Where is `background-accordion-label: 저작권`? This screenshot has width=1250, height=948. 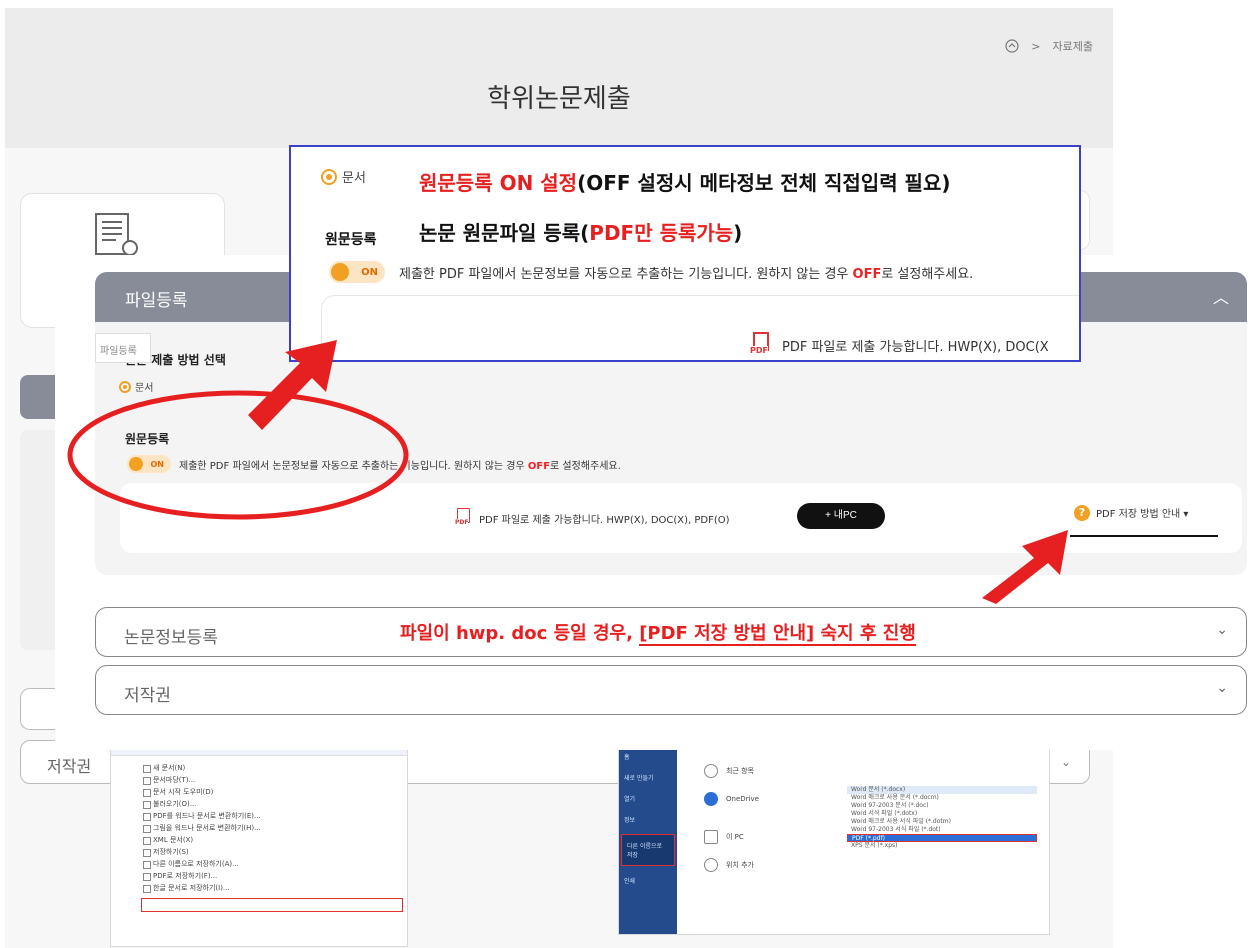 background-accordion-label: 저작권 is located at coordinates (69, 766).